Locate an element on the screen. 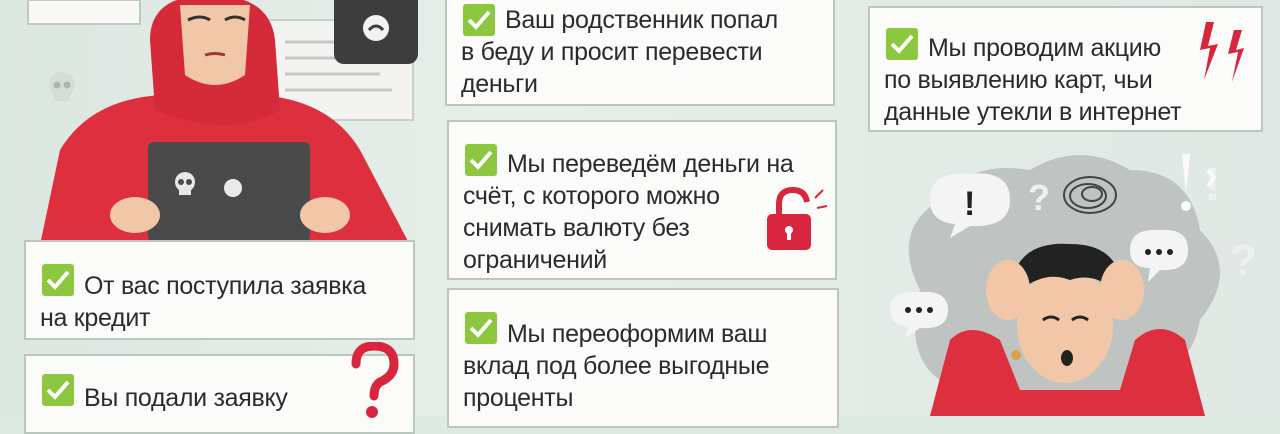 The width and height of the screenshot is (1280, 434). phone-icon is located at coordinates (376, 32).